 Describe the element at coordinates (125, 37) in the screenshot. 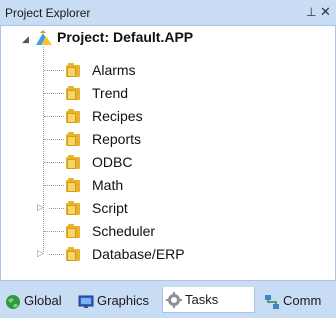

I see `tree-root-project: Project: Default.APP` at that location.